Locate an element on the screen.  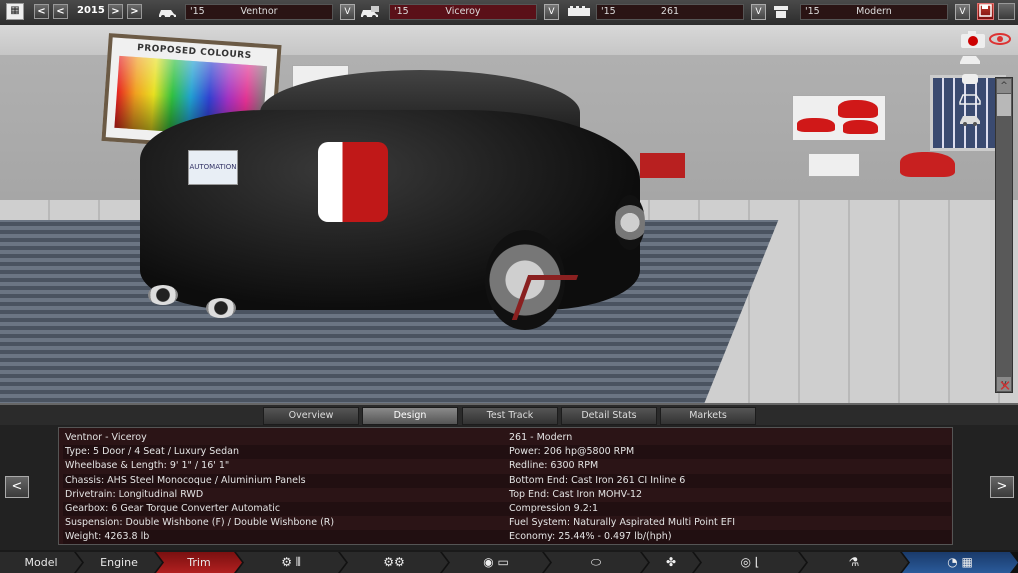
camera-icon is located at coordinates (973, 39).